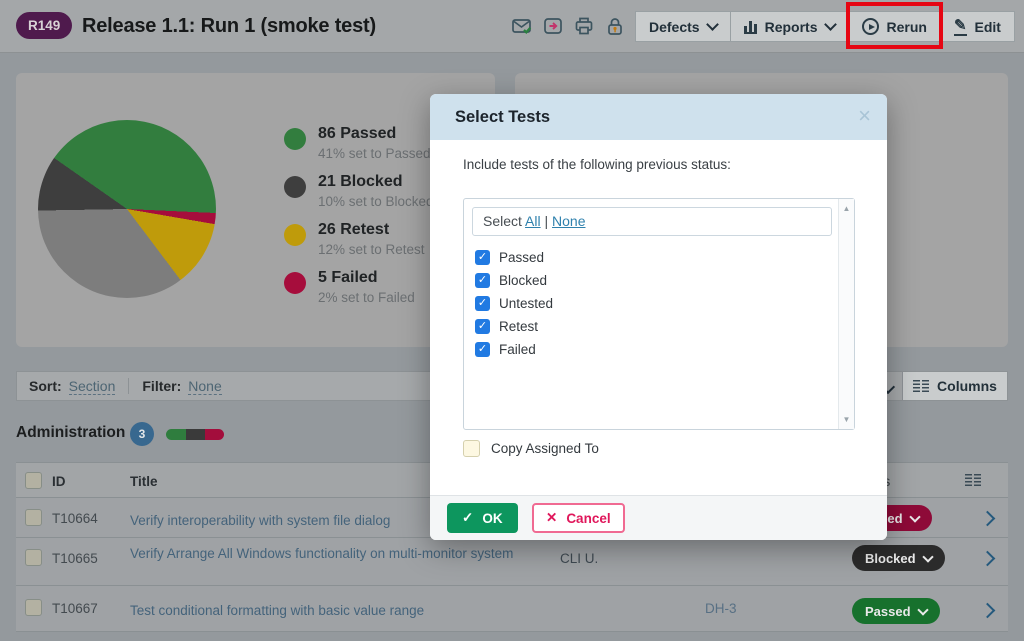  I want to click on rerun-highlight-annotation, so click(894, 25).